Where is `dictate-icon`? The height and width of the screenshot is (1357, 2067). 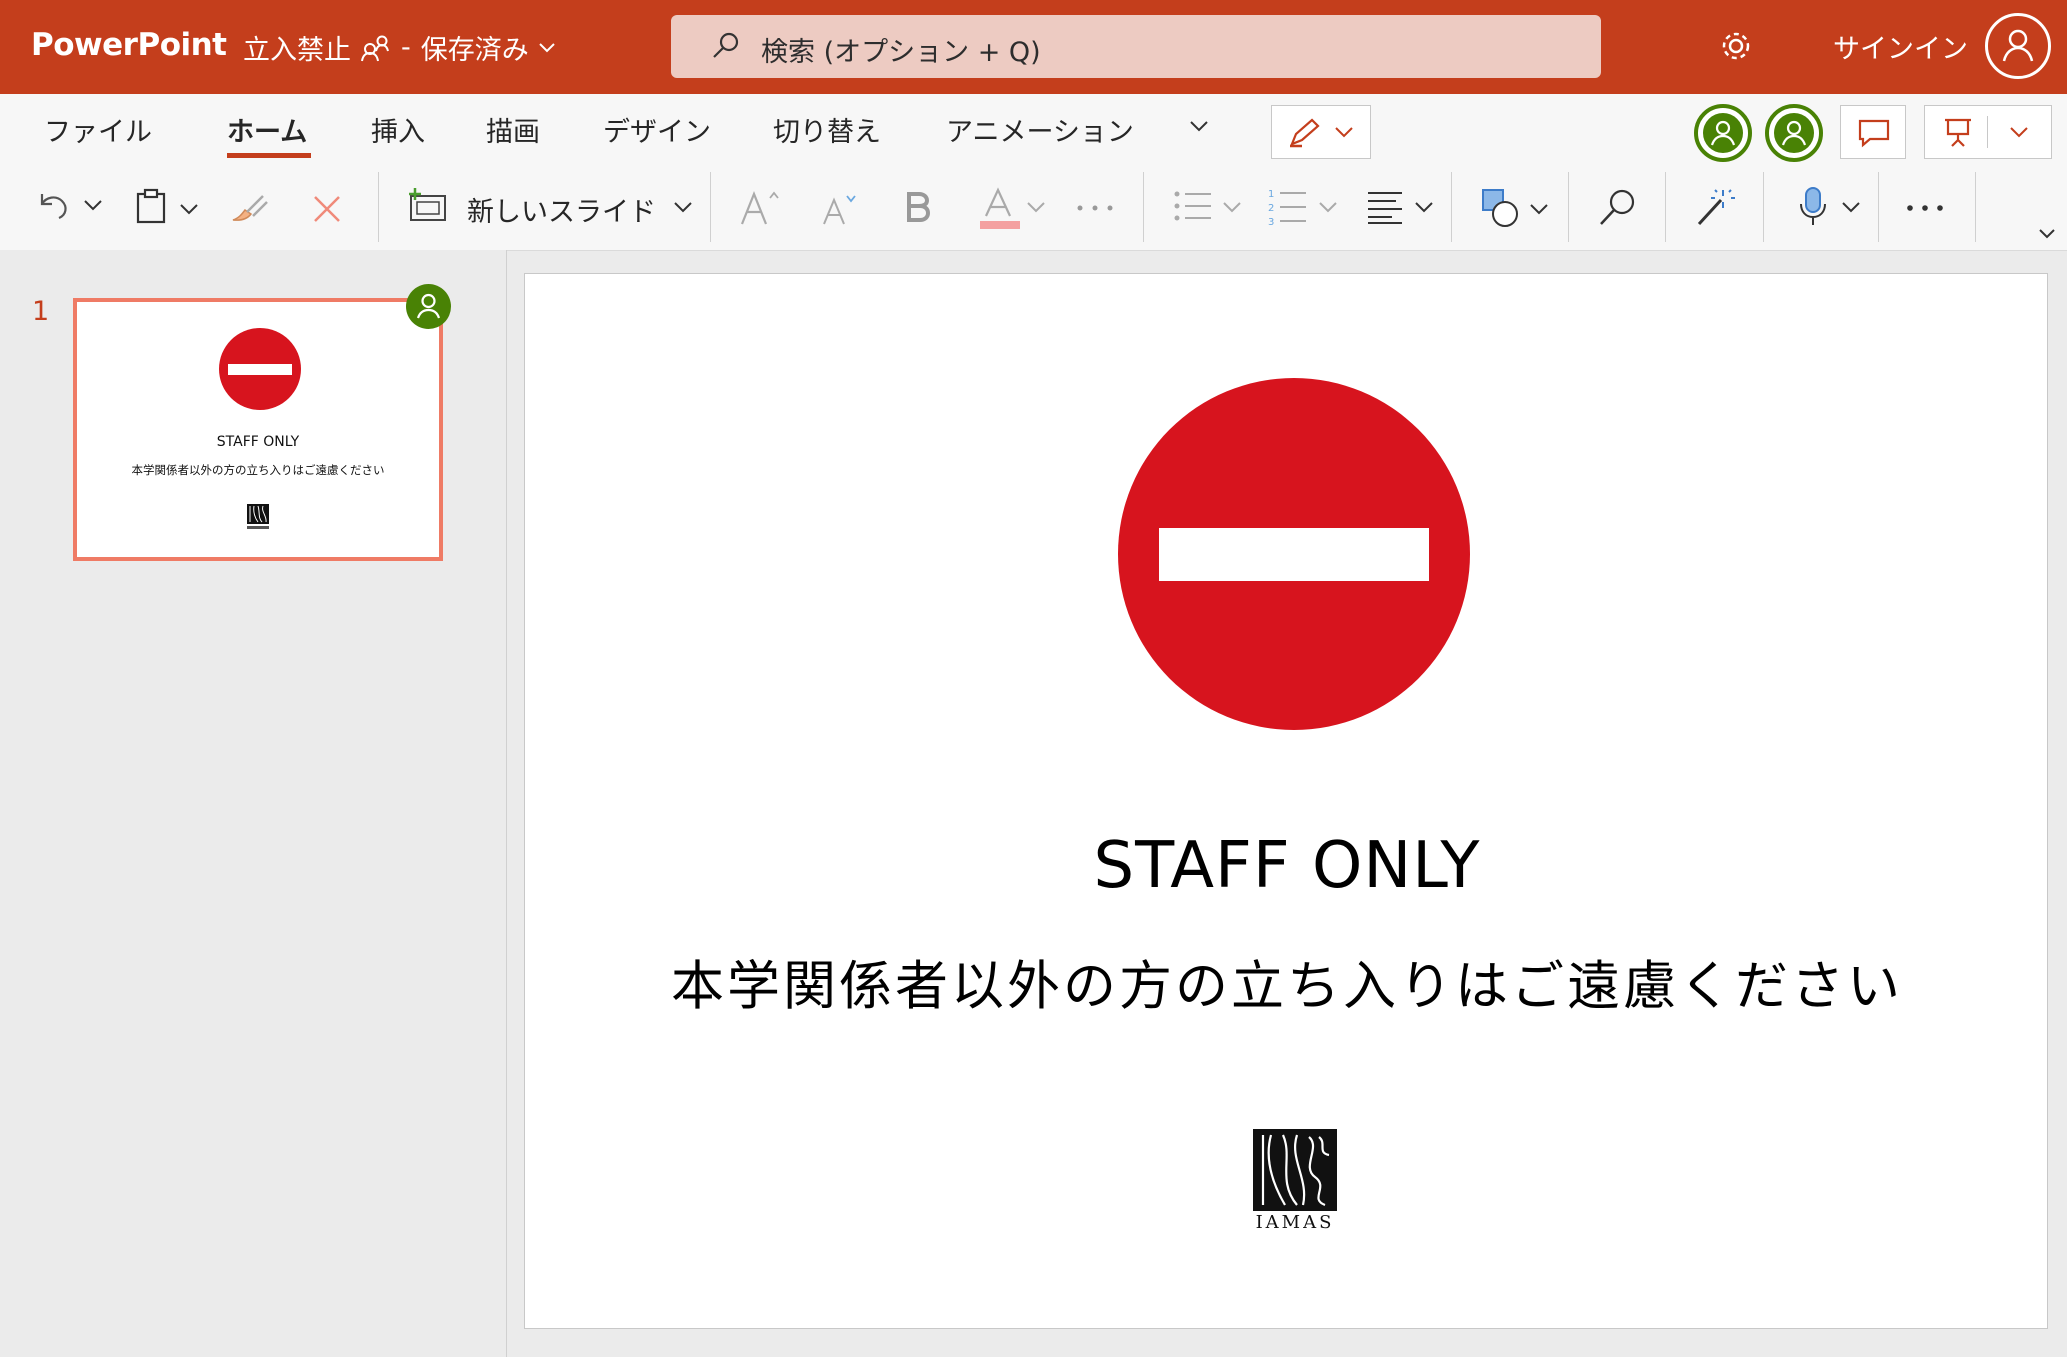
dictate-icon is located at coordinates (1813, 207).